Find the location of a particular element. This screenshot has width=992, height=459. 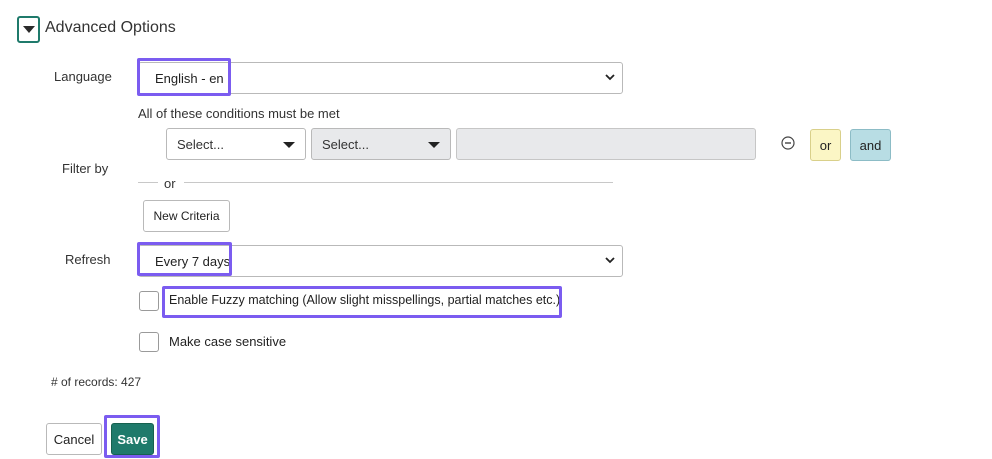

or-separator-text: or is located at coordinates (170, 183).